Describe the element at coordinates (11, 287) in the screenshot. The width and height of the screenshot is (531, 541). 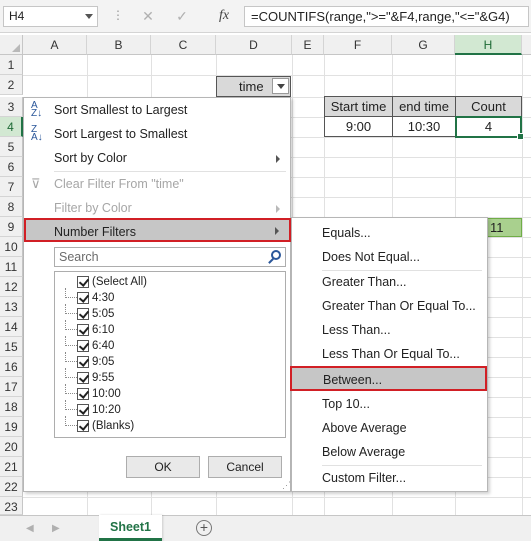
I see `row-header-12: 12` at that location.